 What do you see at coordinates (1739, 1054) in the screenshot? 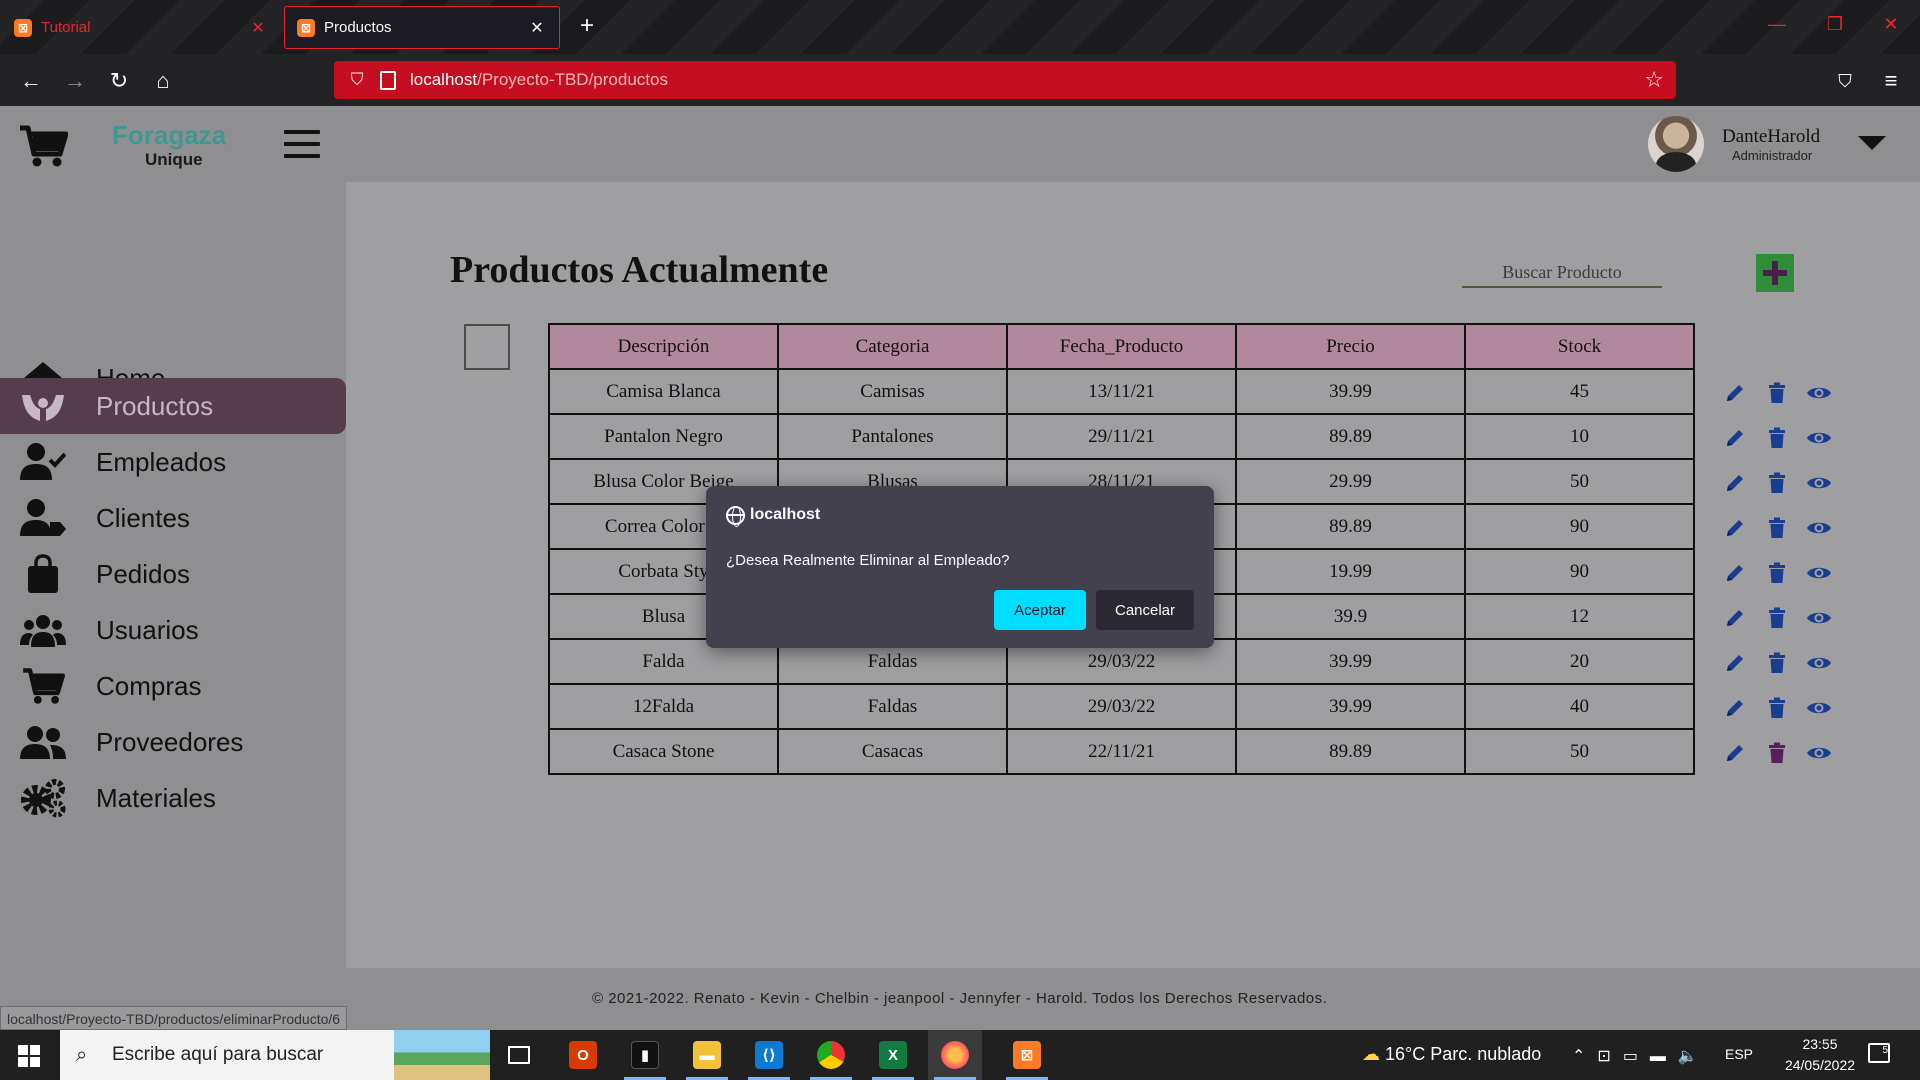
I see `language-indicator: ESP` at bounding box center [1739, 1054].